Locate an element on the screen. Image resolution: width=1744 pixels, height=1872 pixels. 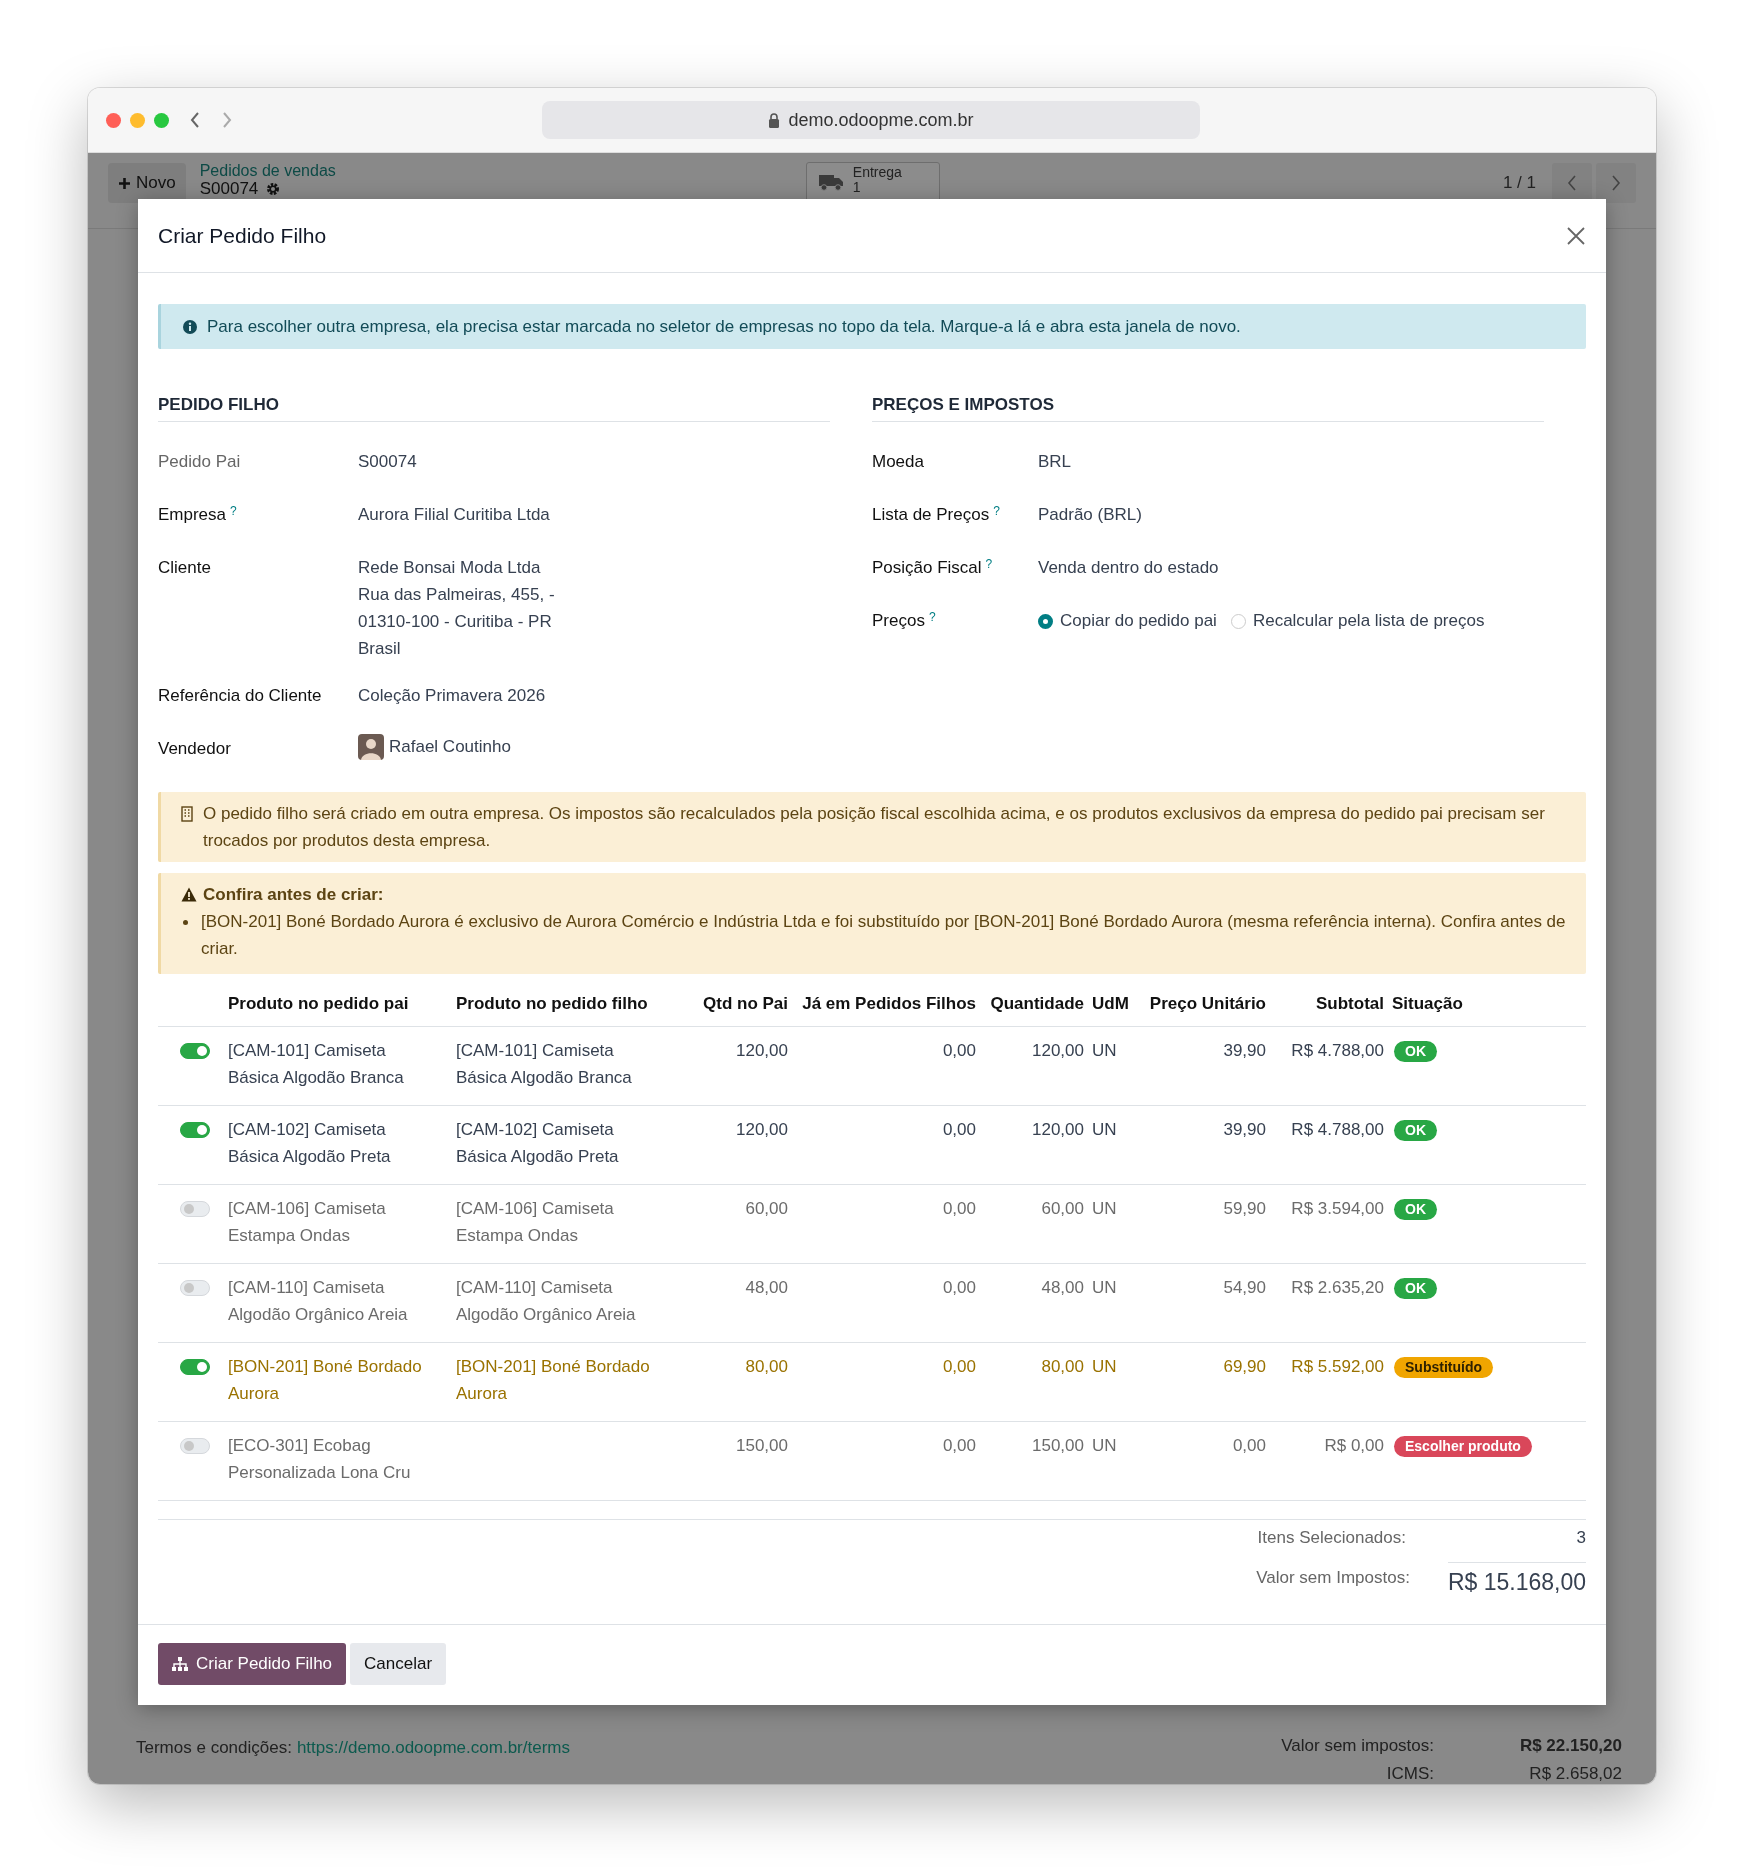
warning-title: Confira antes de criar: is located at coordinates (293, 895).